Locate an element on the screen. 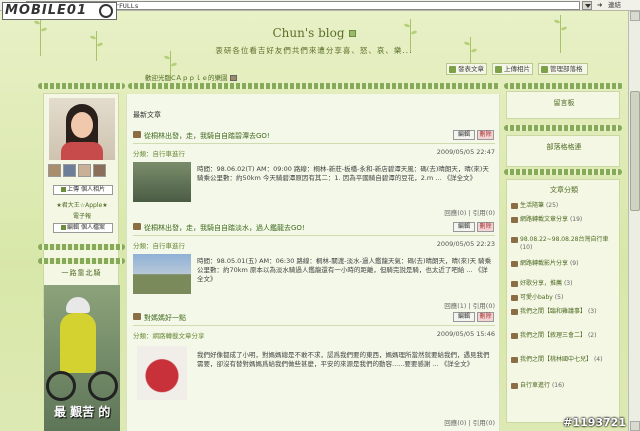  links-label: 連結 is located at coordinates (614, 5).